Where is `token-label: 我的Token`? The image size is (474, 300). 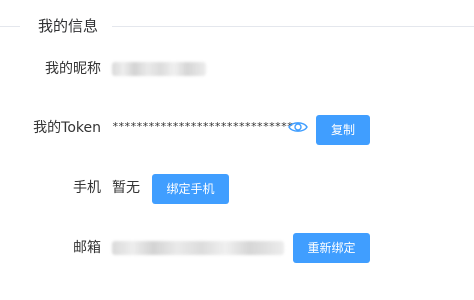
token-label: 我的Token is located at coordinates (67, 128).